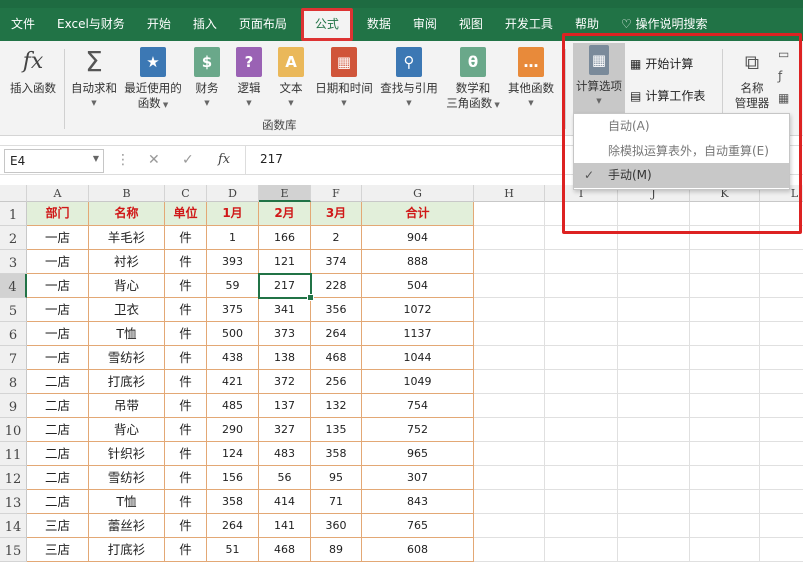 The height and width of the screenshot is (566, 803). Describe the element at coordinates (127, 310) in the screenshot. I see `table-cell: 卫衣` at that location.